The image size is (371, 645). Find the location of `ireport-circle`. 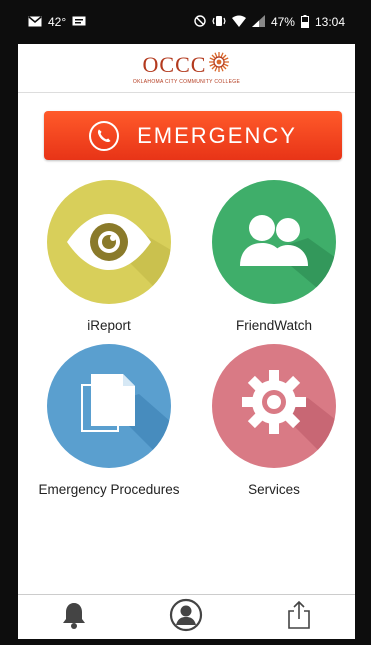

ireport-circle is located at coordinates (109, 242).